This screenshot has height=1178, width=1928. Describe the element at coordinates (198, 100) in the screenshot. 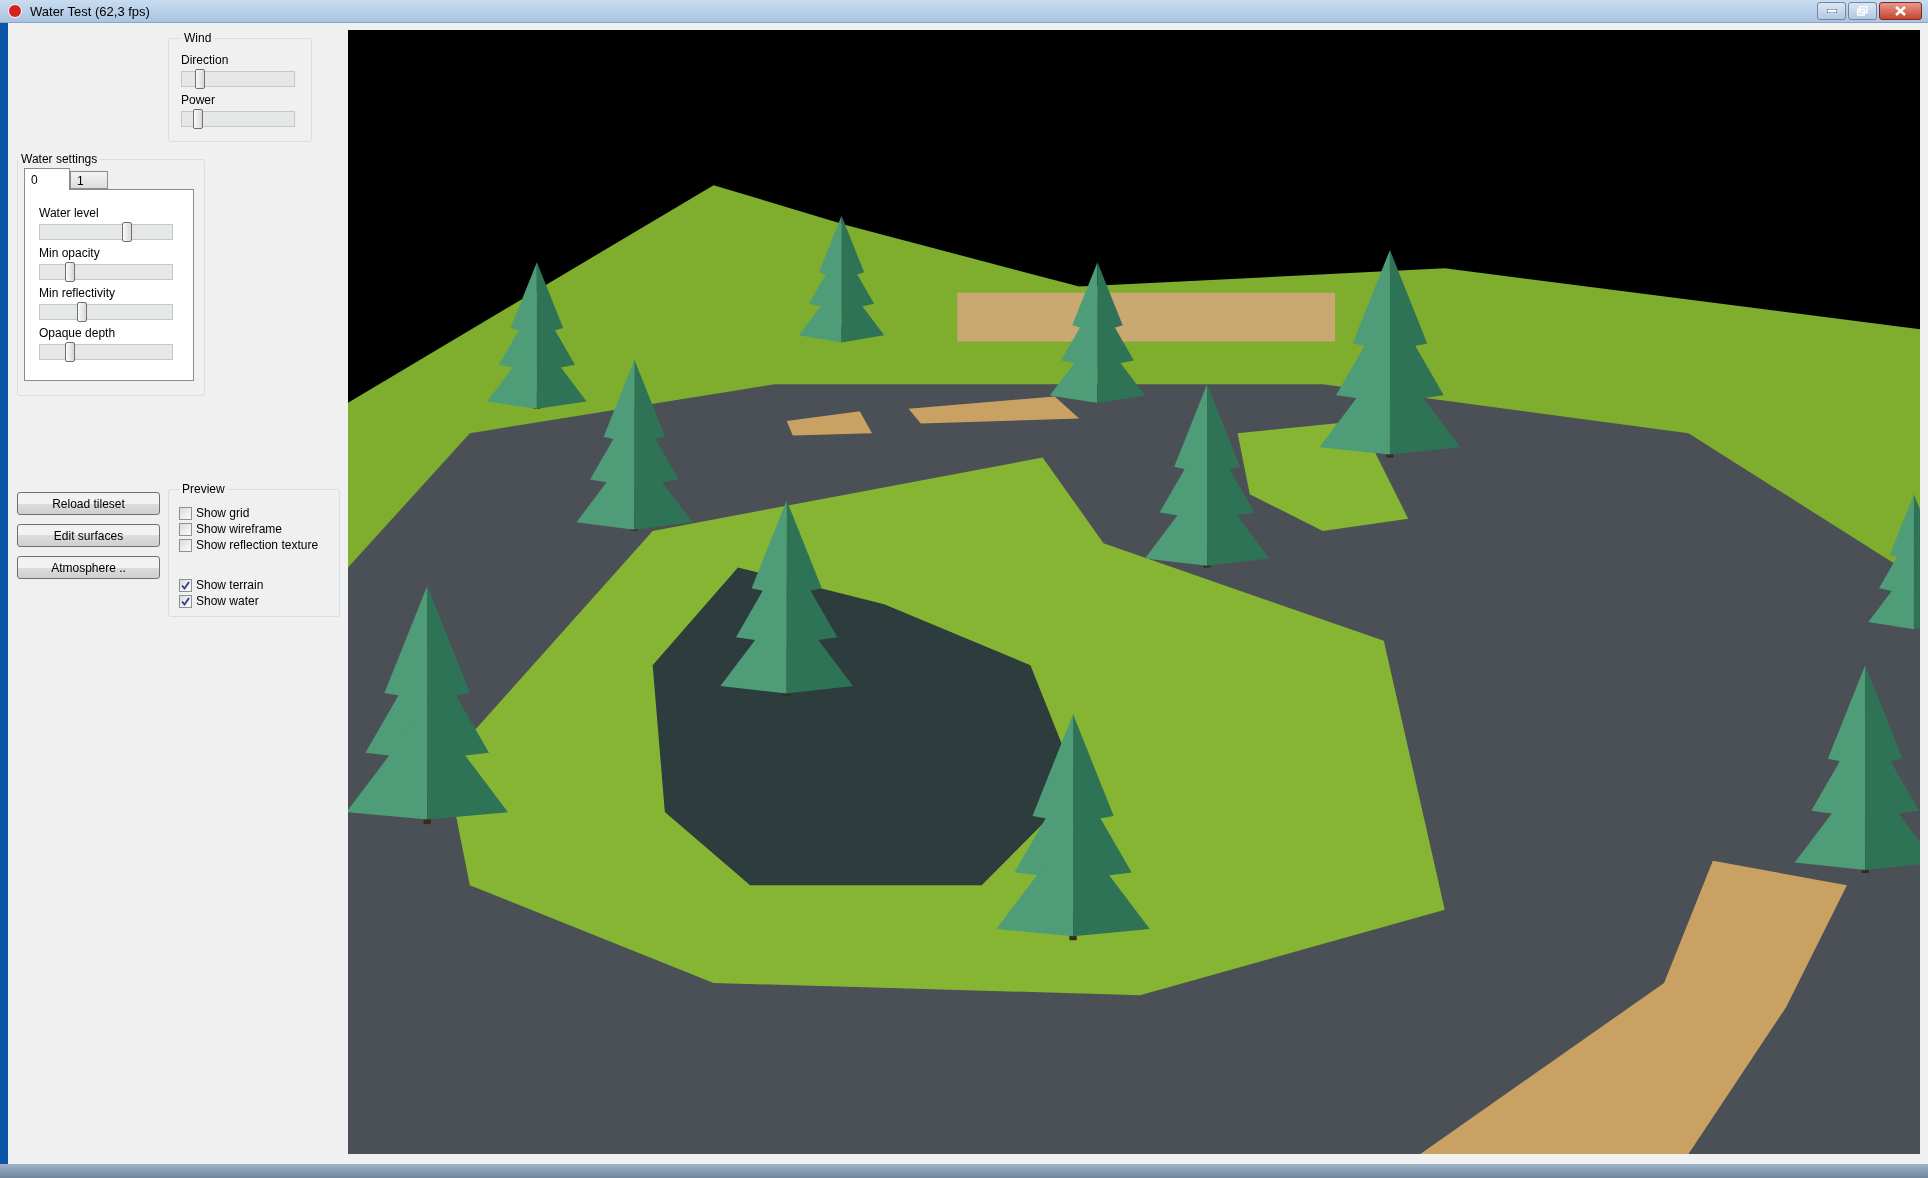

I see `slider-label: Power` at that location.